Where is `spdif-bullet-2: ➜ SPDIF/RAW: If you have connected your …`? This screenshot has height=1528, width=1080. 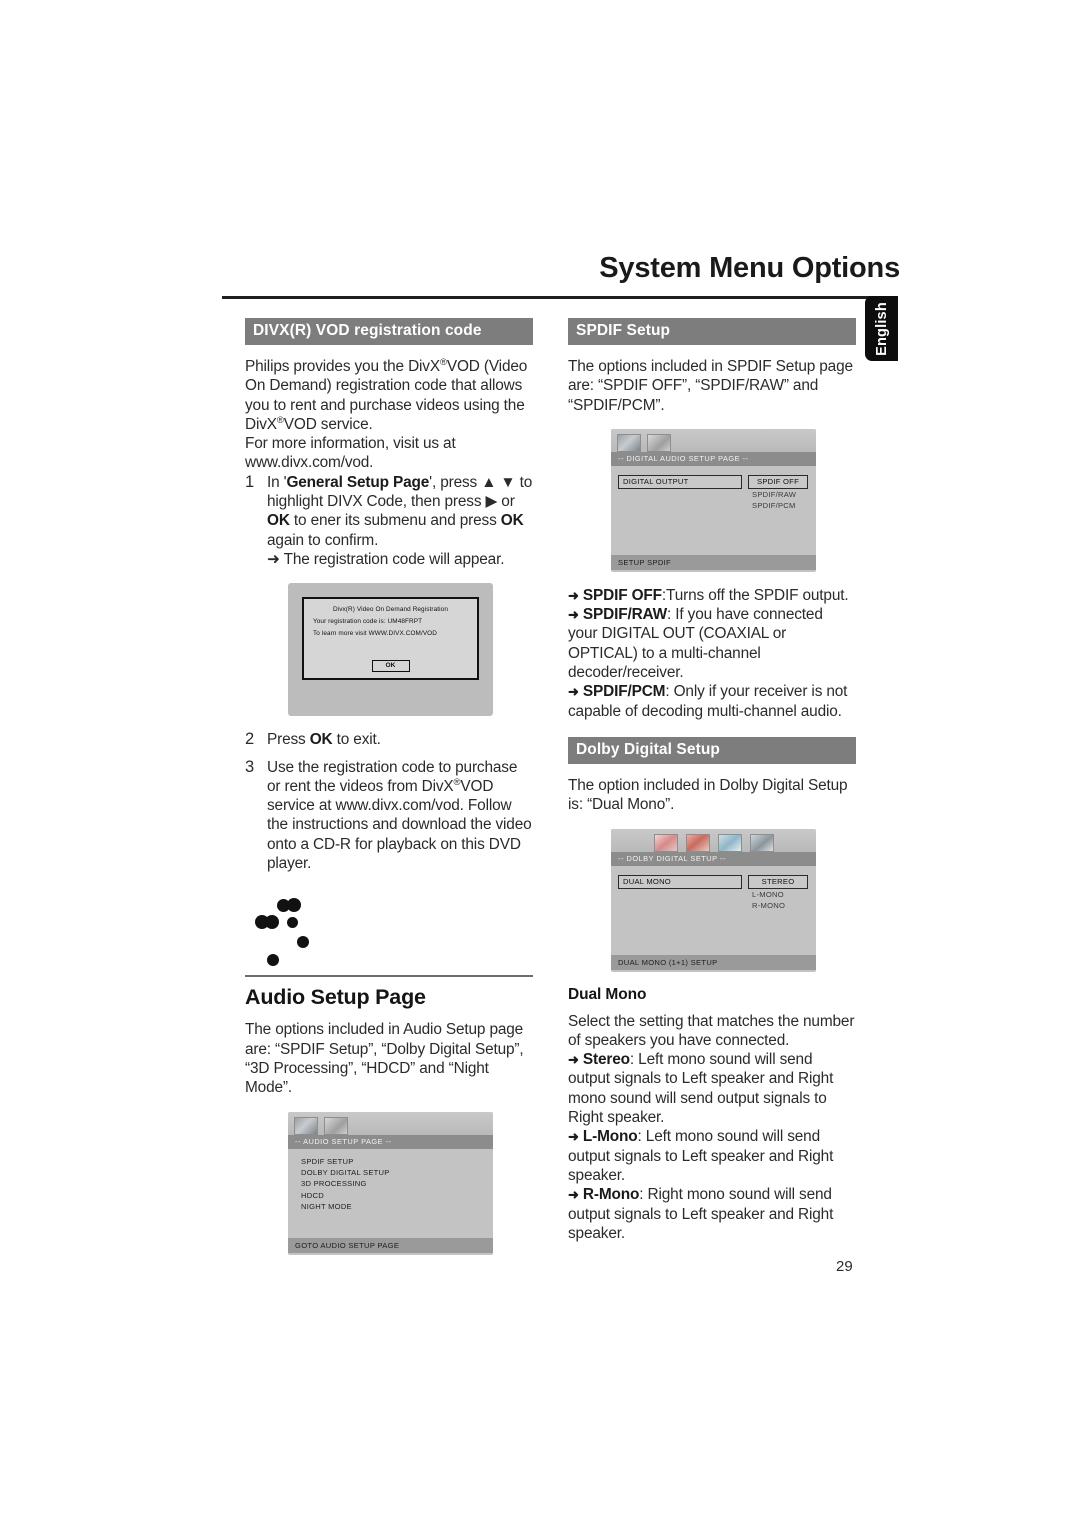 spdif-bullet-2: ➜ SPDIF/RAW: If you have connected your … is located at coordinates (712, 643).